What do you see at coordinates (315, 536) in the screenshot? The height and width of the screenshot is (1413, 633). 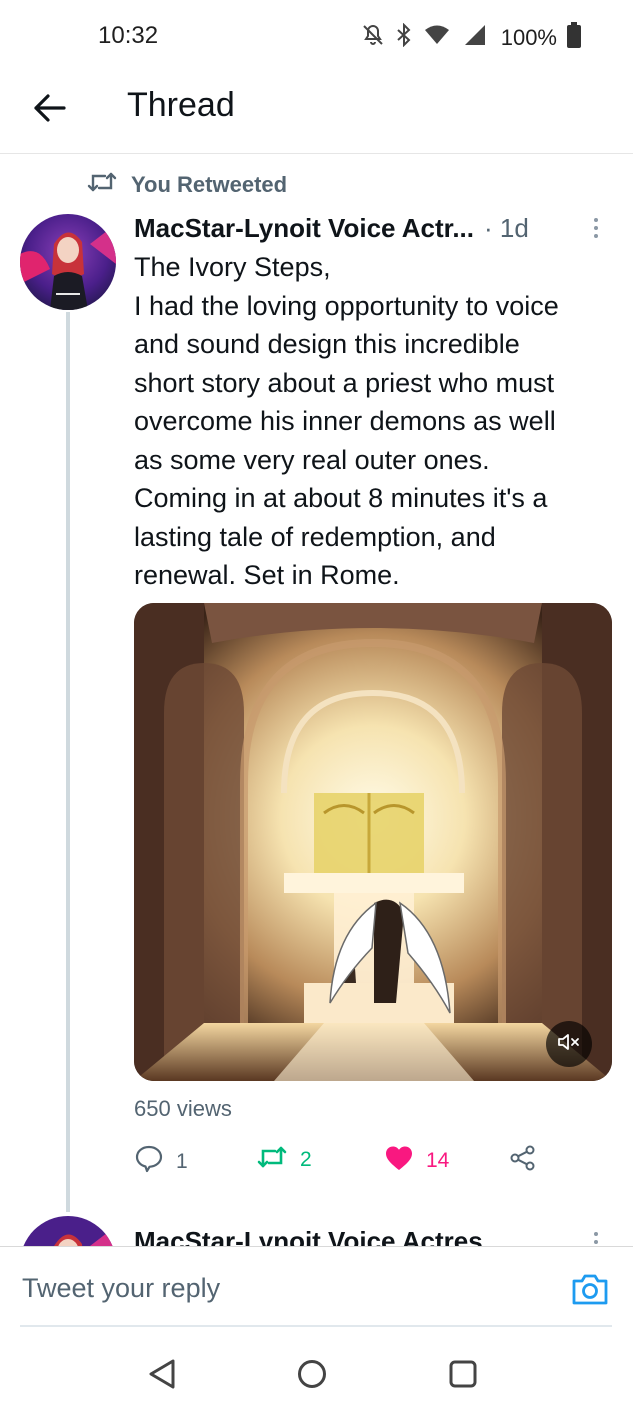 I see `tweet-text-line: lasting tale of redemption, and` at bounding box center [315, 536].